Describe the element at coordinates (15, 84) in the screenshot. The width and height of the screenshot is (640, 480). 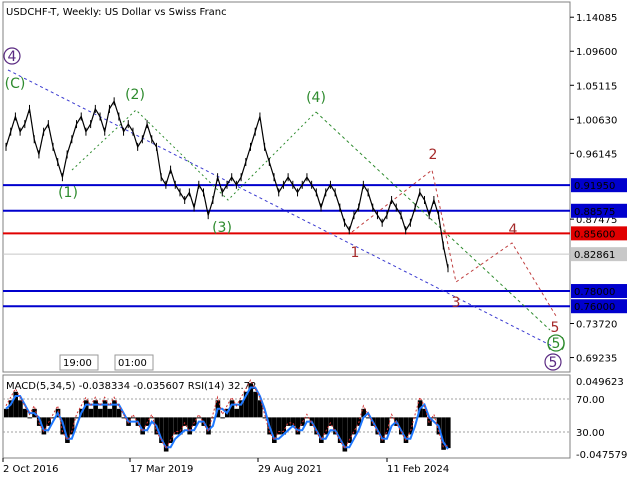
I see `wave-label: (C)` at that location.